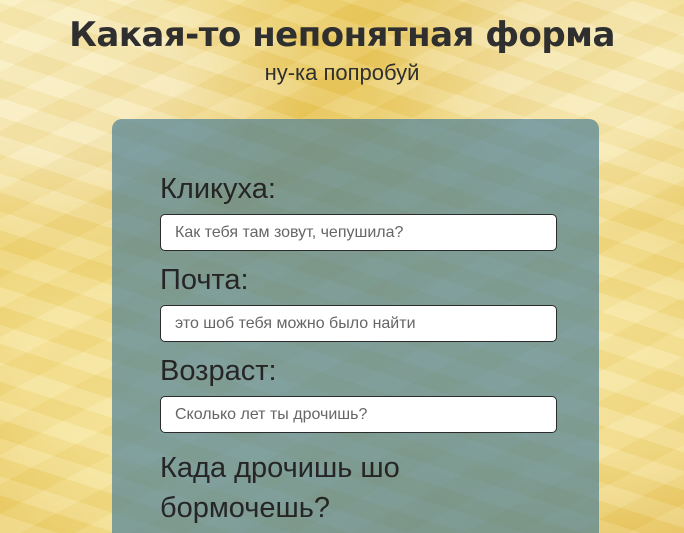 The width and height of the screenshot is (684, 533). I want to click on age-input, so click(358, 414).